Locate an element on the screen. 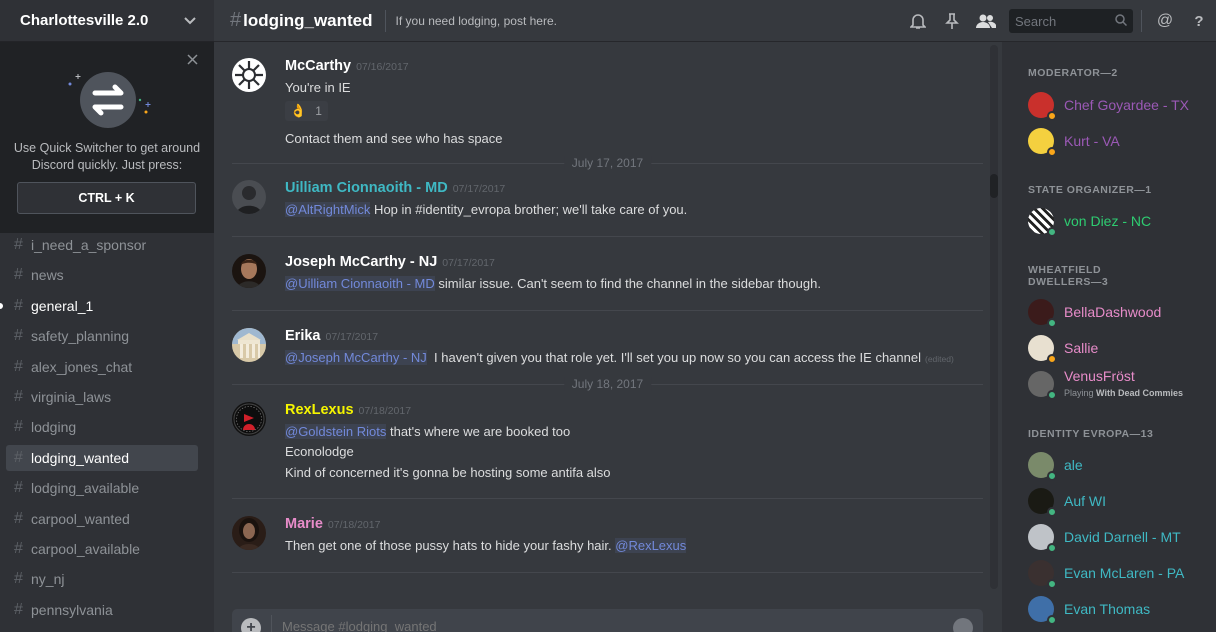 This screenshot has height=632, width=1216. quick-switcher-arrows-icon is located at coordinates (109, 100).